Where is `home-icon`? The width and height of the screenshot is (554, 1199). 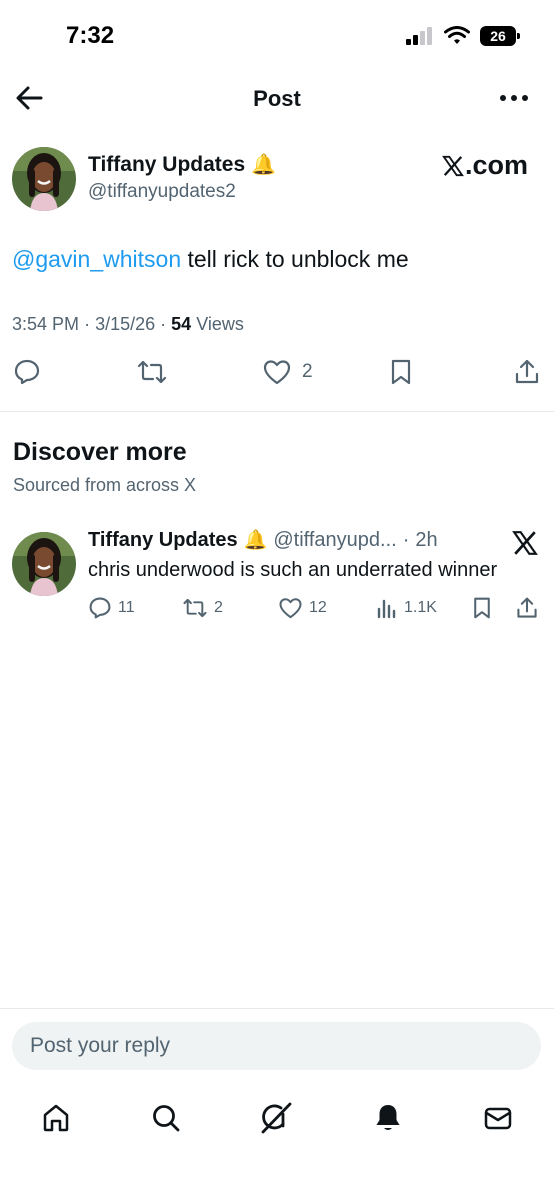
home-icon is located at coordinates (56, 1118).